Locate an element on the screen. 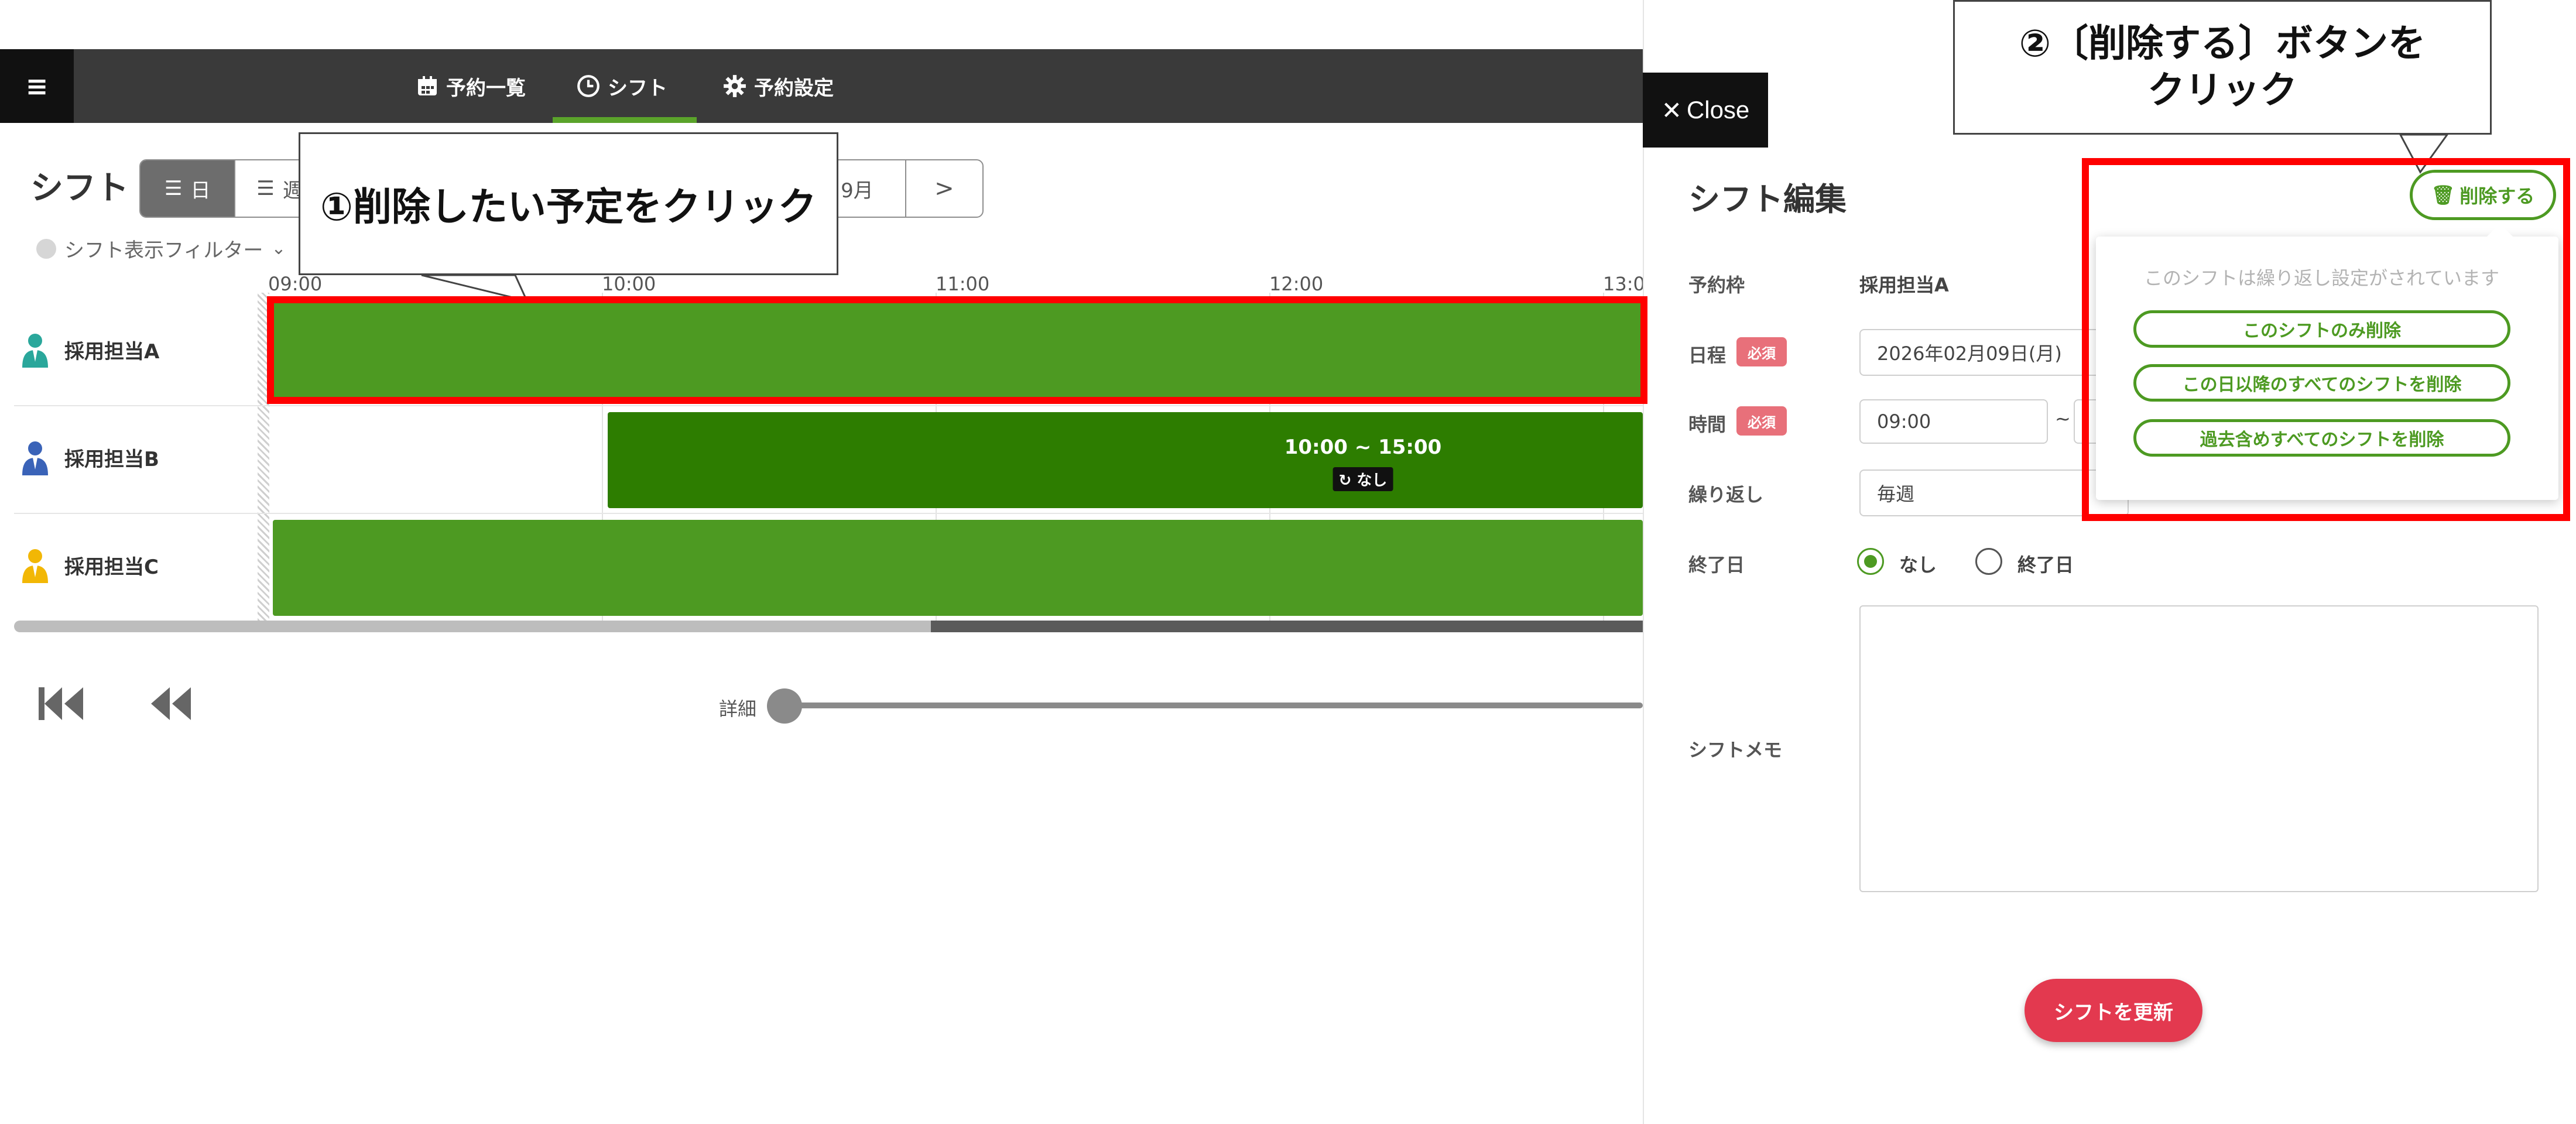  callout-step-1: ①削除したい予定をクリック is located at coordinates (568, 204).